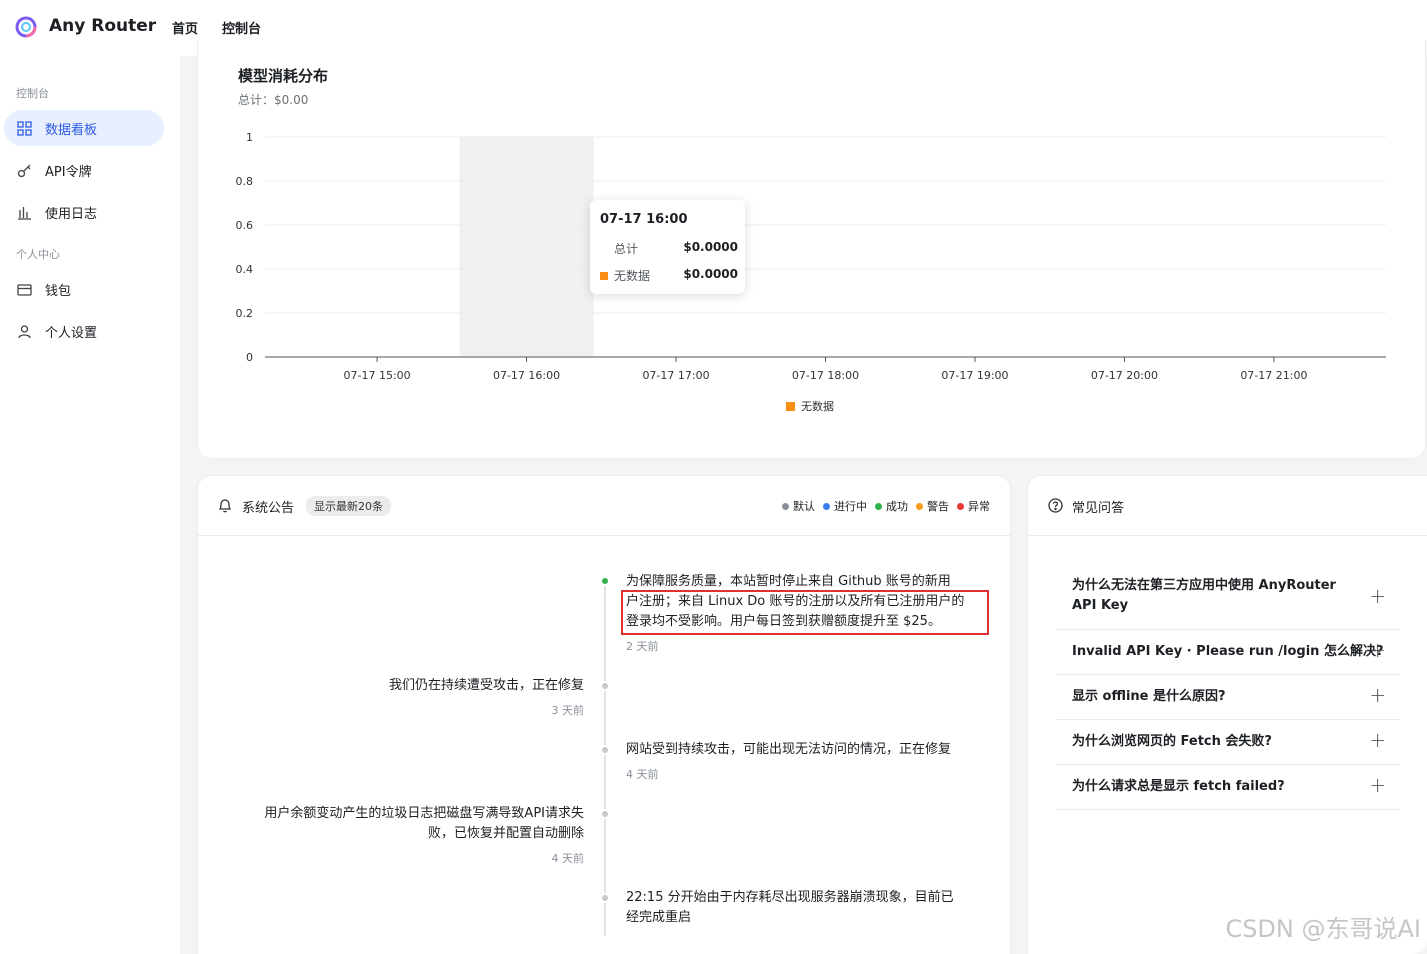 This screenshot has height=954, width=1427. What do you see at coordinates (68, 172) in the screenshot?
I see `sidebar-item-label: API令牌` at bounding box center [68, 172].